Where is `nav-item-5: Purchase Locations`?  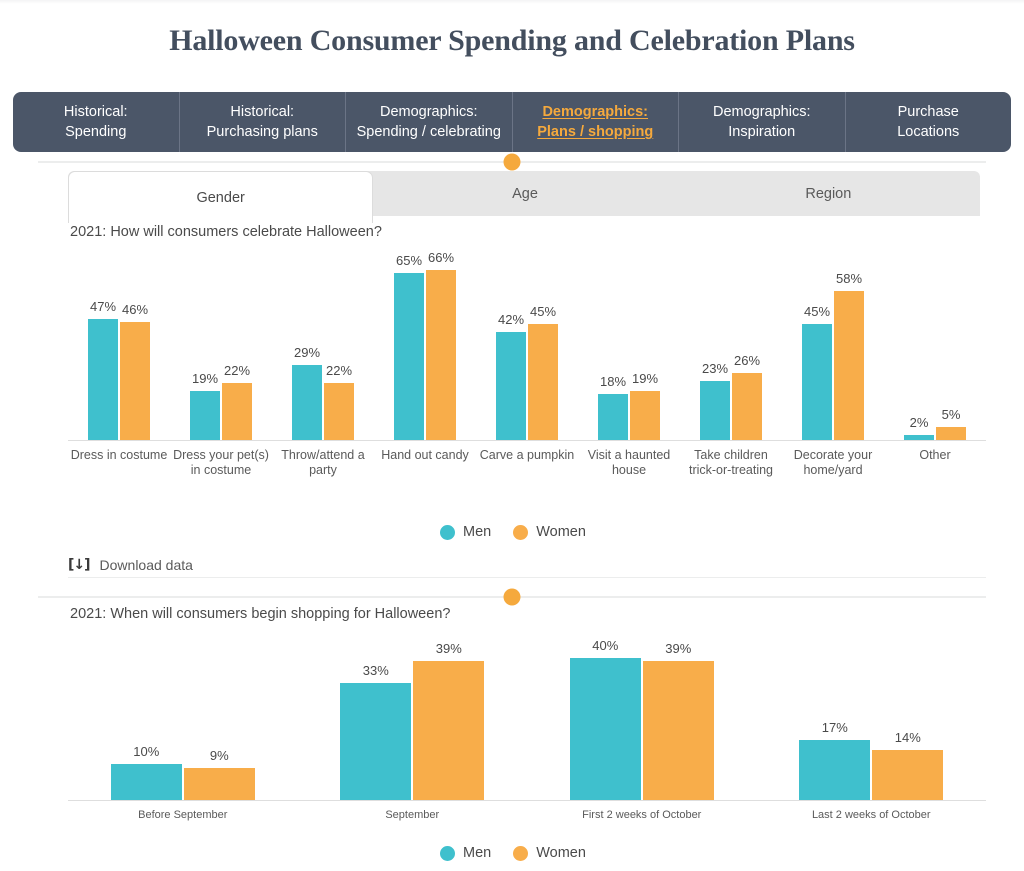
nav-item-5: Purchase Locations is located at coordinates (929, 122).